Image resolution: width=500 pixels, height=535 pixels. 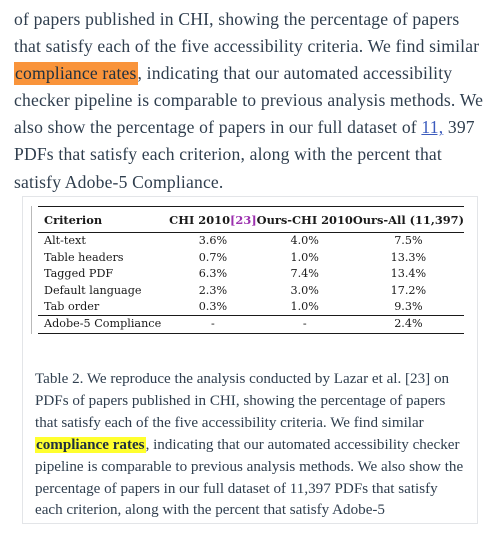 I want to click on table-row: Default language 2.3% 3.0% 17.2%, so click(x=251, y=291).